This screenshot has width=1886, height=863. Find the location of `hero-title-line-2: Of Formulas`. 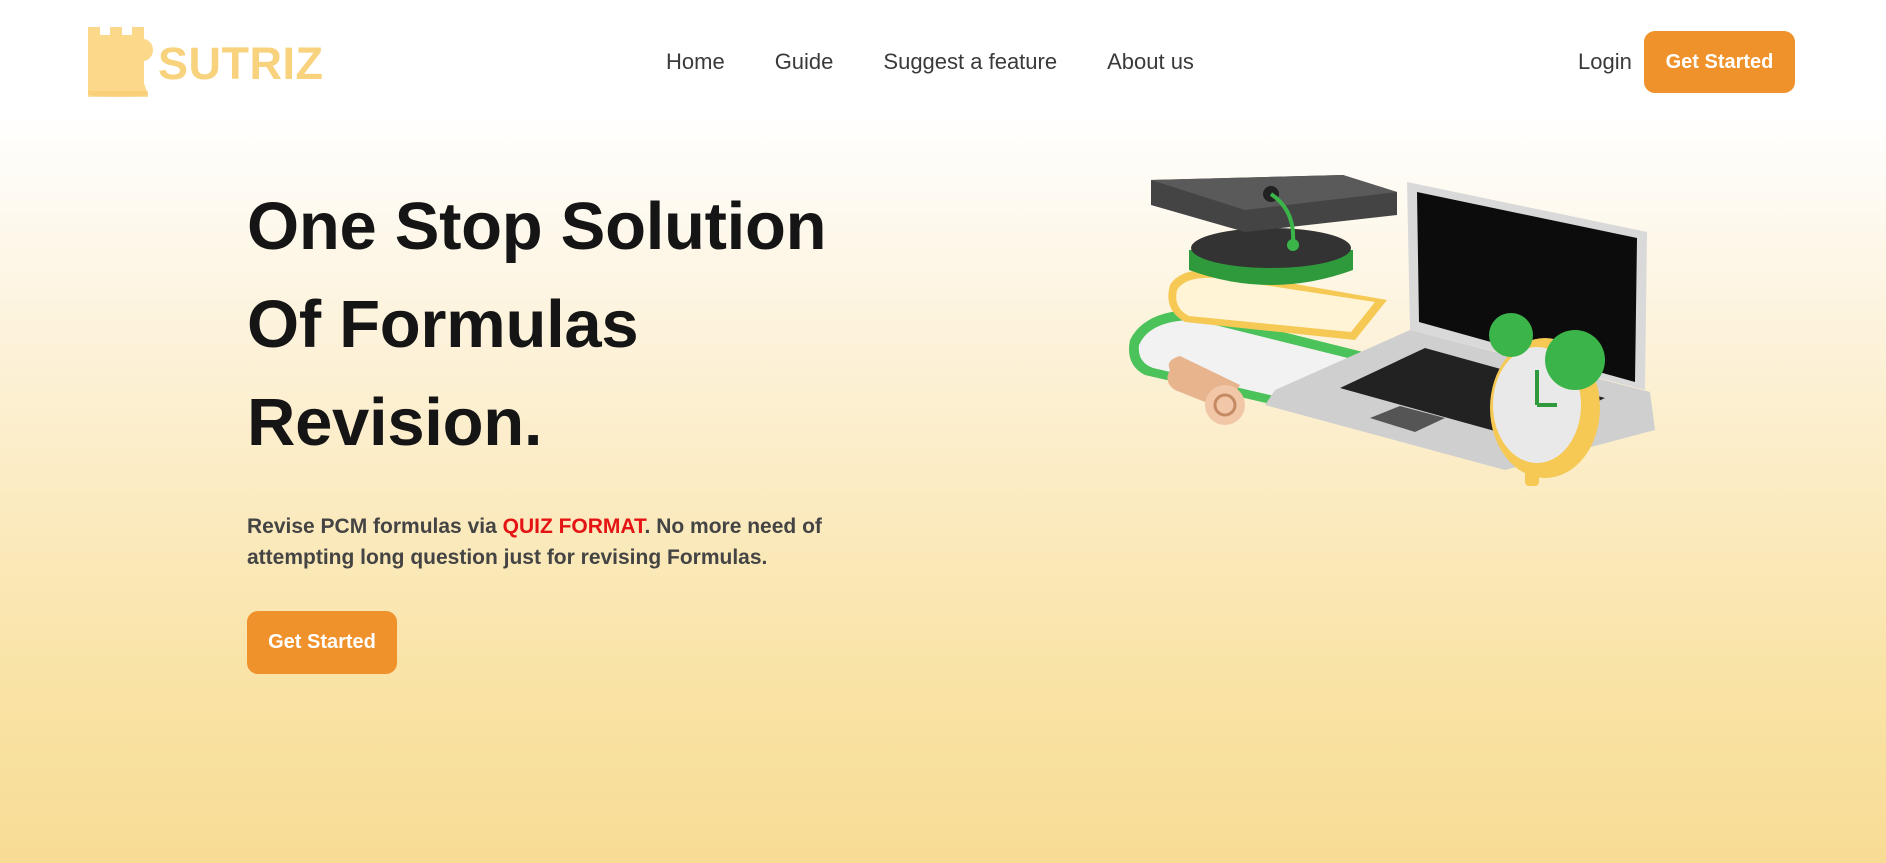

hero-title-line-2: Of Formulas is located at coordinates (443, 324).